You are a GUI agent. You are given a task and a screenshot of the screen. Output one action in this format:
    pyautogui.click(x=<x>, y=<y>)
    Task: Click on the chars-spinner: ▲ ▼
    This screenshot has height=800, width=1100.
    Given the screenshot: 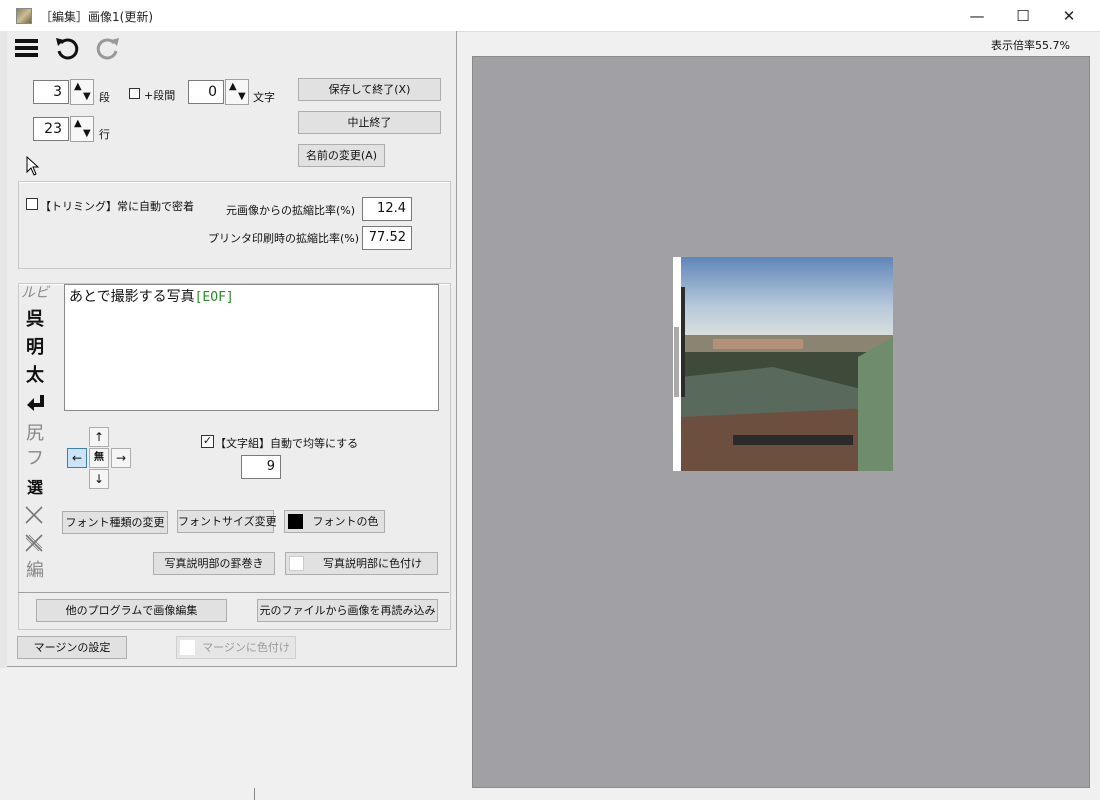 What is the action you would take?
    pyautogui.click(x=237, y=92)
    